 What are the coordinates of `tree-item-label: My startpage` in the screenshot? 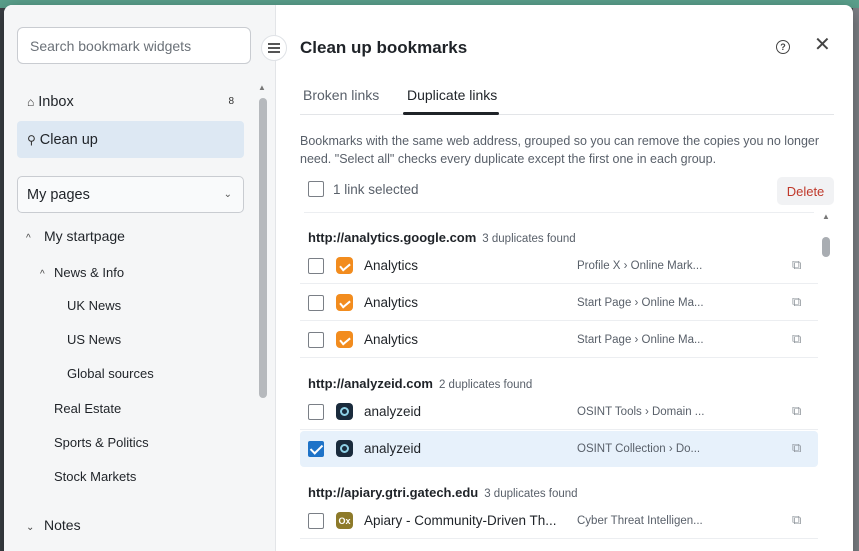 It's located at (84, 236).